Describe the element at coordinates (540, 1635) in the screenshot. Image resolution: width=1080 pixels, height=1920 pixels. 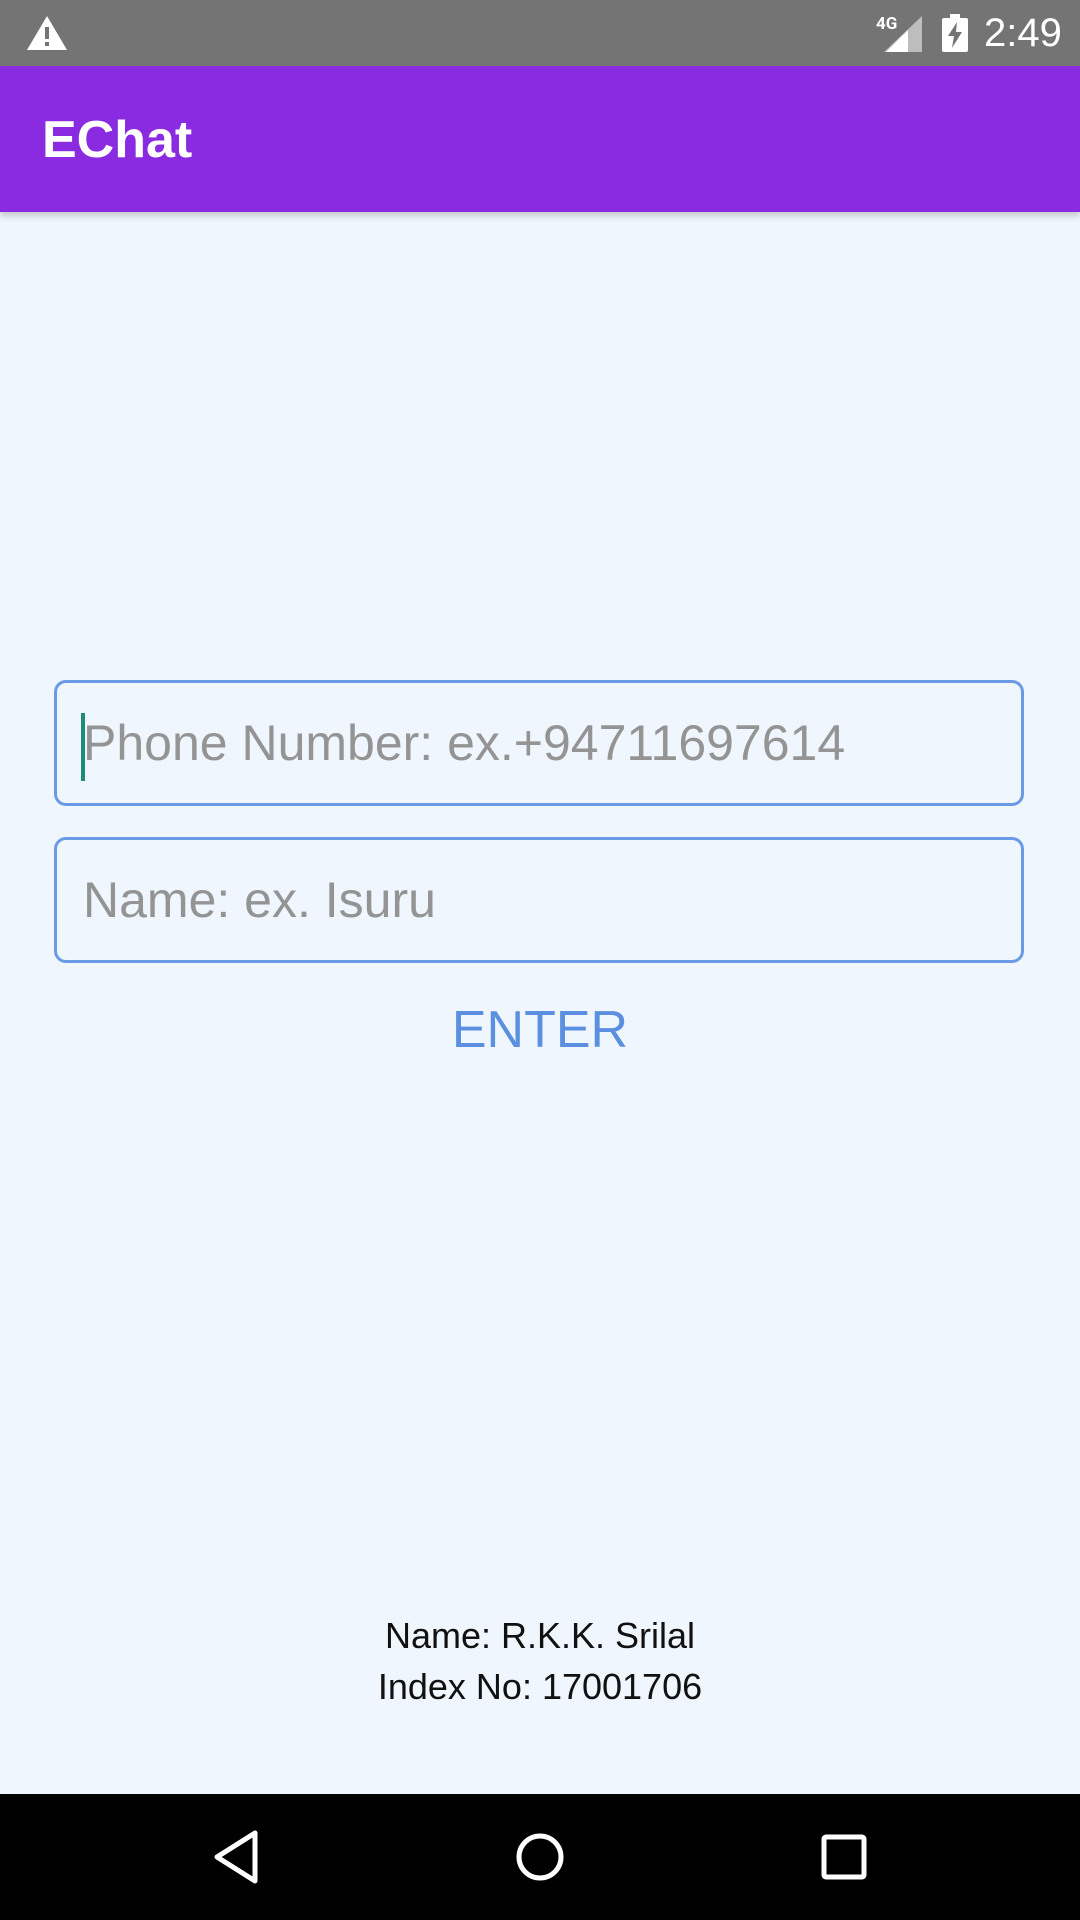
I see `footer-student-name: Name: R.K.K. Srilal` at that location.